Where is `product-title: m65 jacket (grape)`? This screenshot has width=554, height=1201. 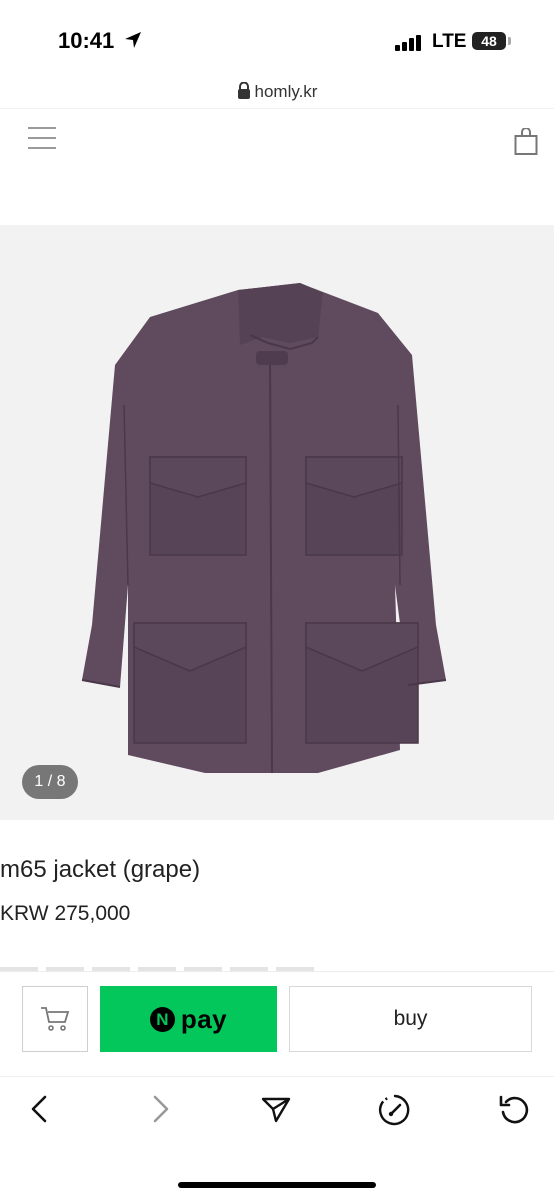 product-title: m65 jacket (grape) is located at coordinates (100, 869).